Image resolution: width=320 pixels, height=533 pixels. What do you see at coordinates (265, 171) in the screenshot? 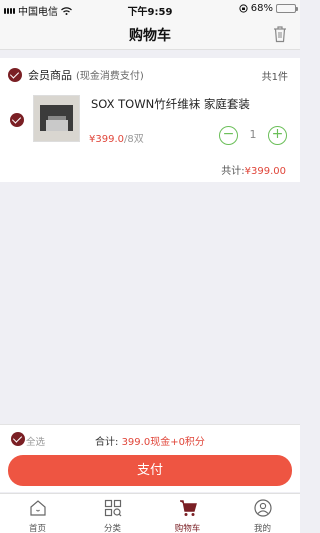
I see `group-total-amount: ¥399.00` at bounding box center [265, 171].